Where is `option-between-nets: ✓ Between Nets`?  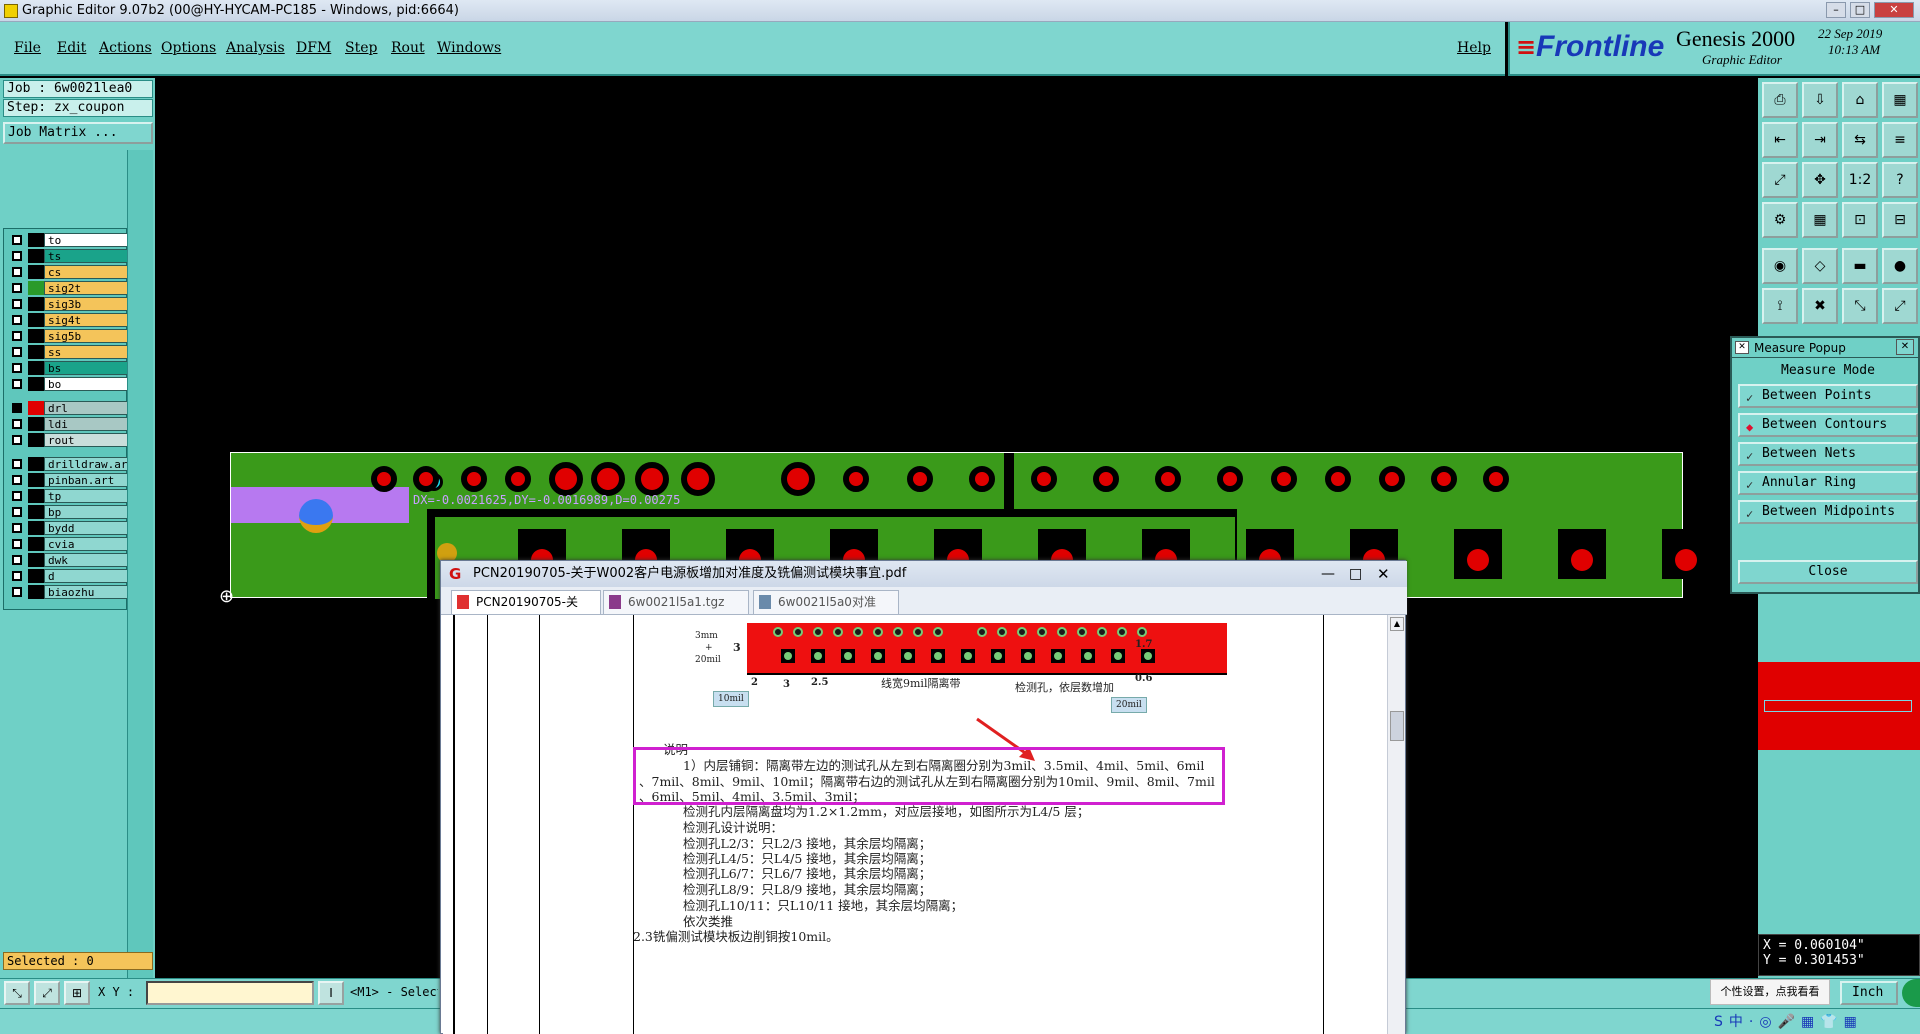 option-between-nets: ✓ Between Nets is located at coordinates (1828, 454).